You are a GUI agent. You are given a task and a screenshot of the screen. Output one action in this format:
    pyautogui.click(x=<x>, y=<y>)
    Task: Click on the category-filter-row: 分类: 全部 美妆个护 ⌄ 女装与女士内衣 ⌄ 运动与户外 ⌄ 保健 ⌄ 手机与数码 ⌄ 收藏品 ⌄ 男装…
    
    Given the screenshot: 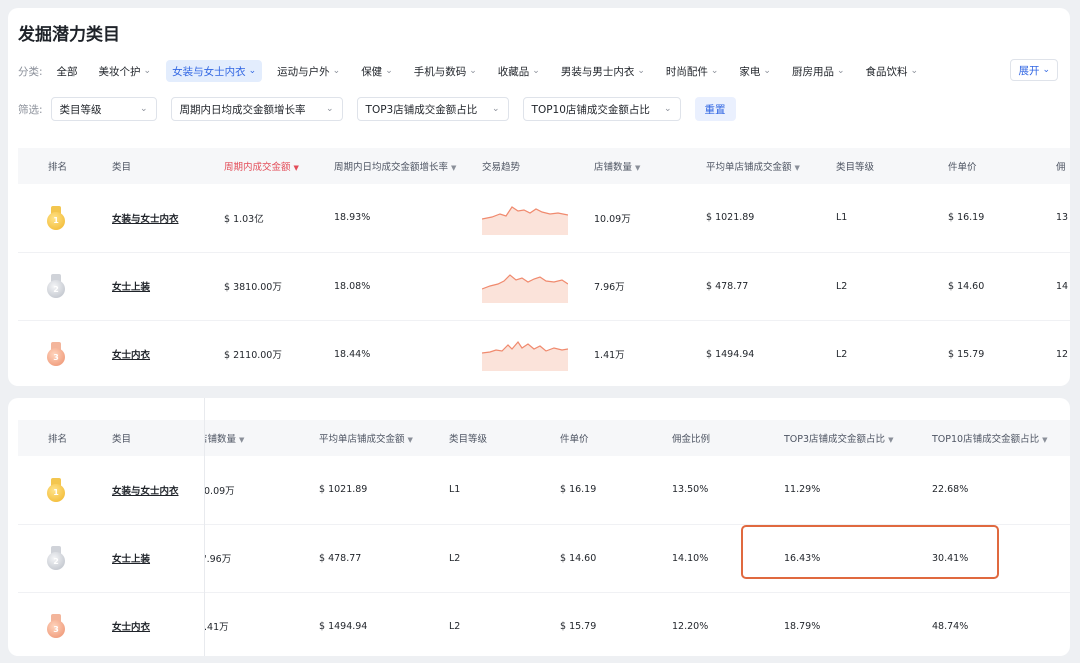 What is the action you would take?
    pyautogui.click(x=538, y=71)
    